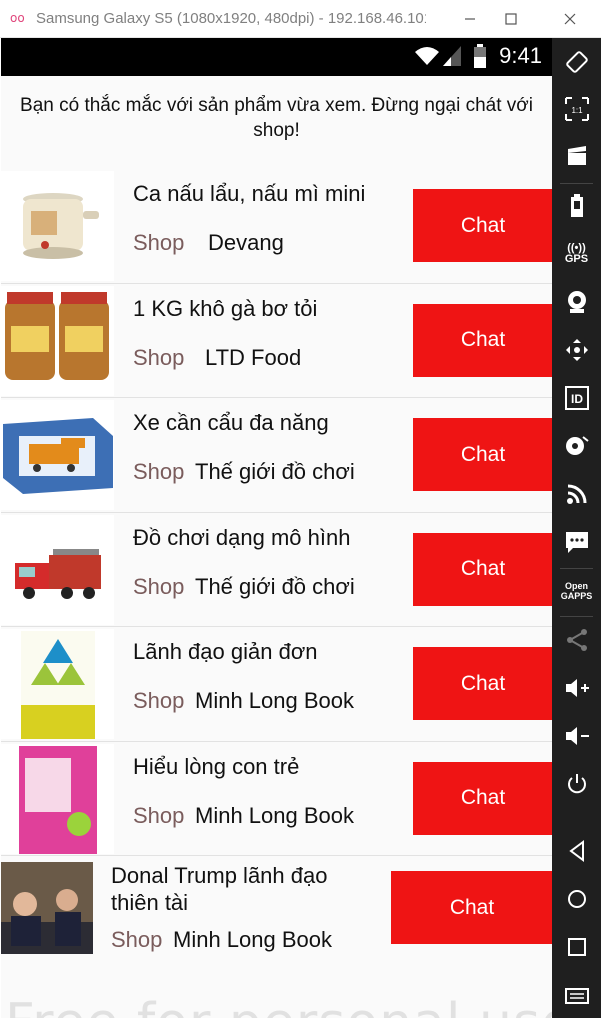  I want to click on media-icon, so click(576, 446).